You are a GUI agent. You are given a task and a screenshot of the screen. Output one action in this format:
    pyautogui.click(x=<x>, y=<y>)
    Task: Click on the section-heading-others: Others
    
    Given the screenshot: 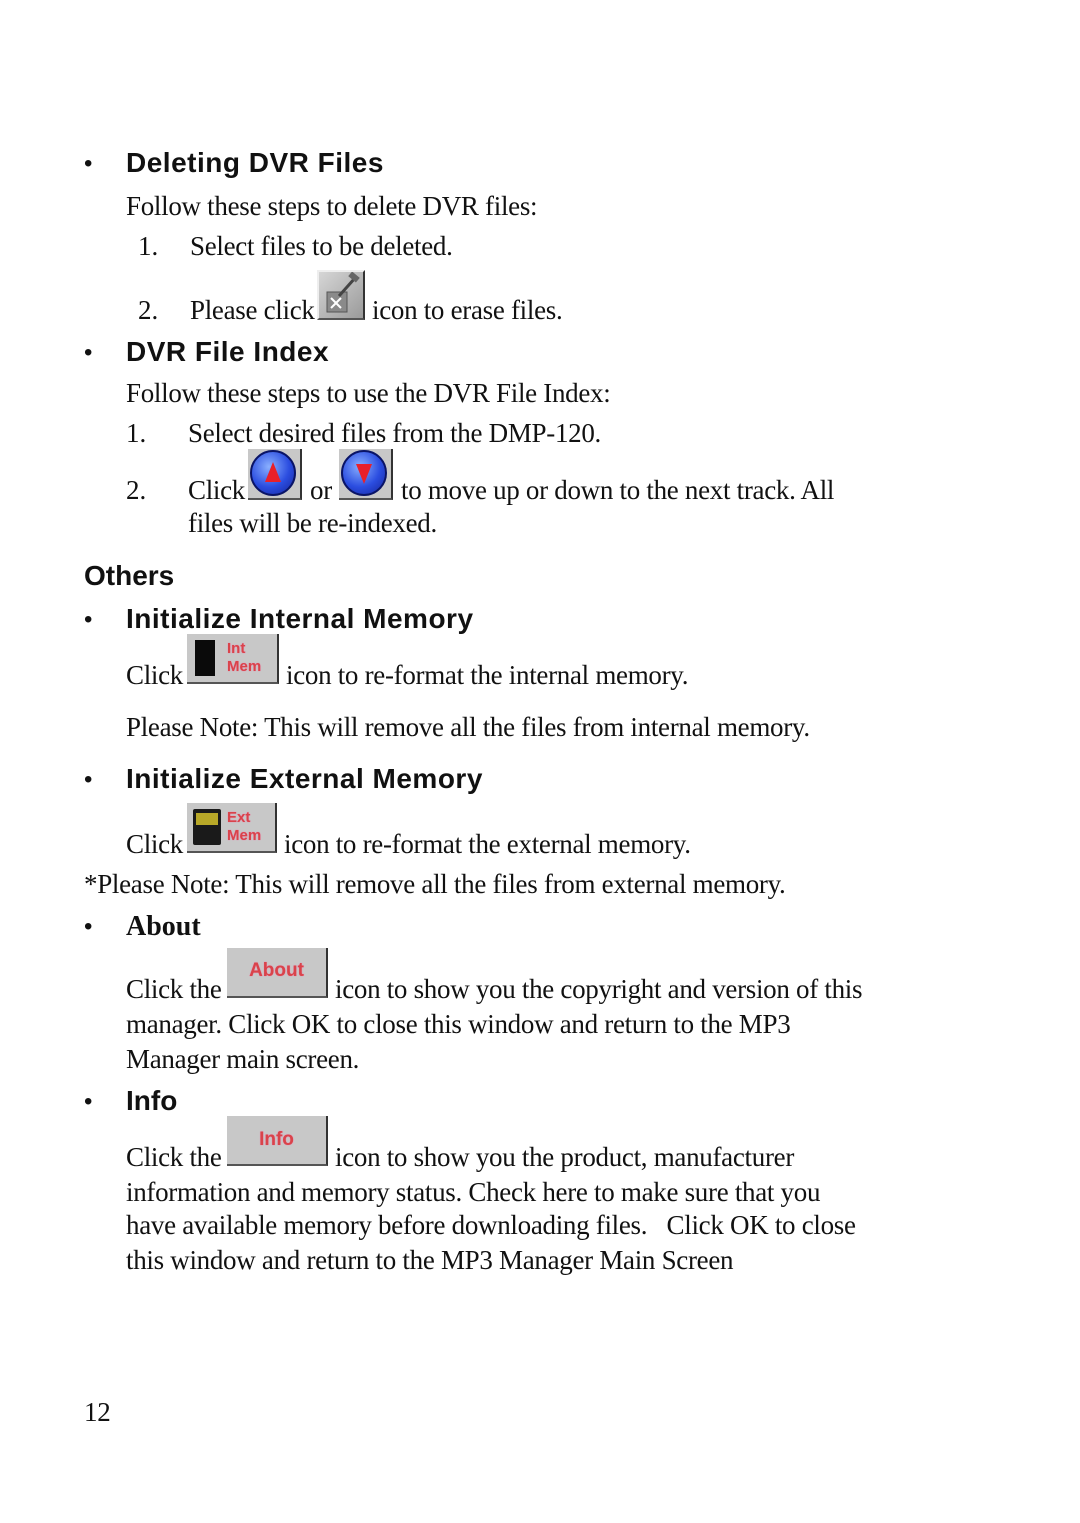 What is the action you would take?
    pyautogui.click(x=129, y=575)
    